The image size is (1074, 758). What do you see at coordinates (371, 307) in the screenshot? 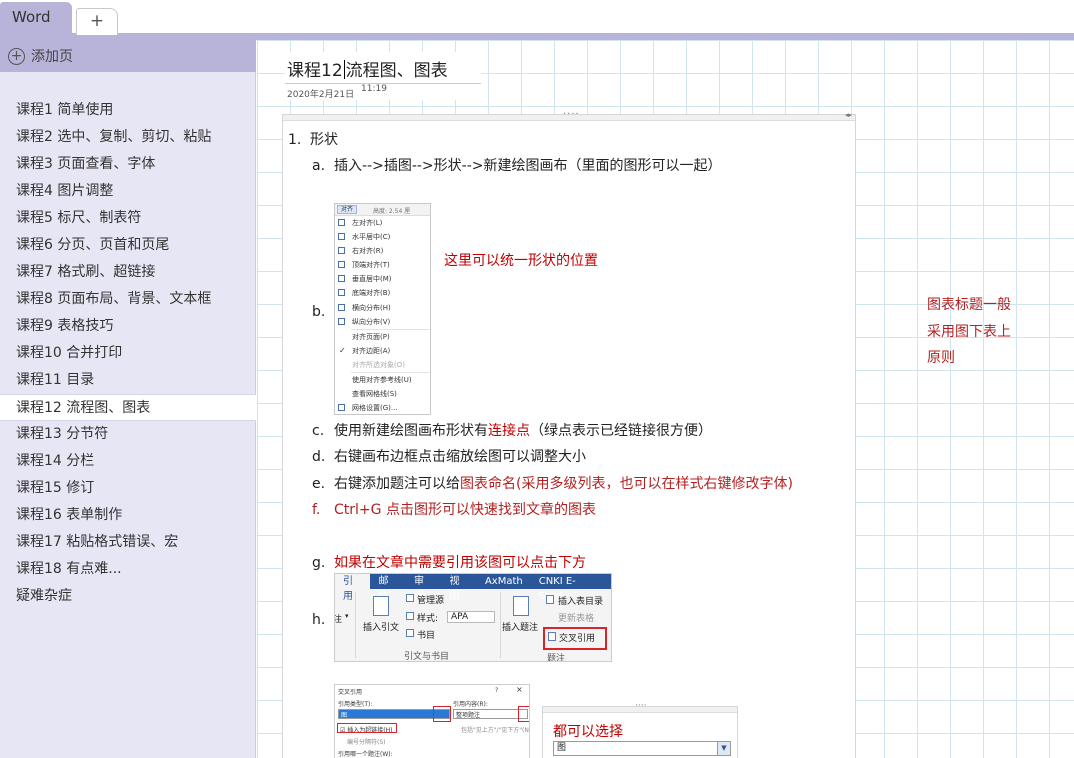
I see `menu-label: 横向分布(H)` at bounding box center [371, 307].